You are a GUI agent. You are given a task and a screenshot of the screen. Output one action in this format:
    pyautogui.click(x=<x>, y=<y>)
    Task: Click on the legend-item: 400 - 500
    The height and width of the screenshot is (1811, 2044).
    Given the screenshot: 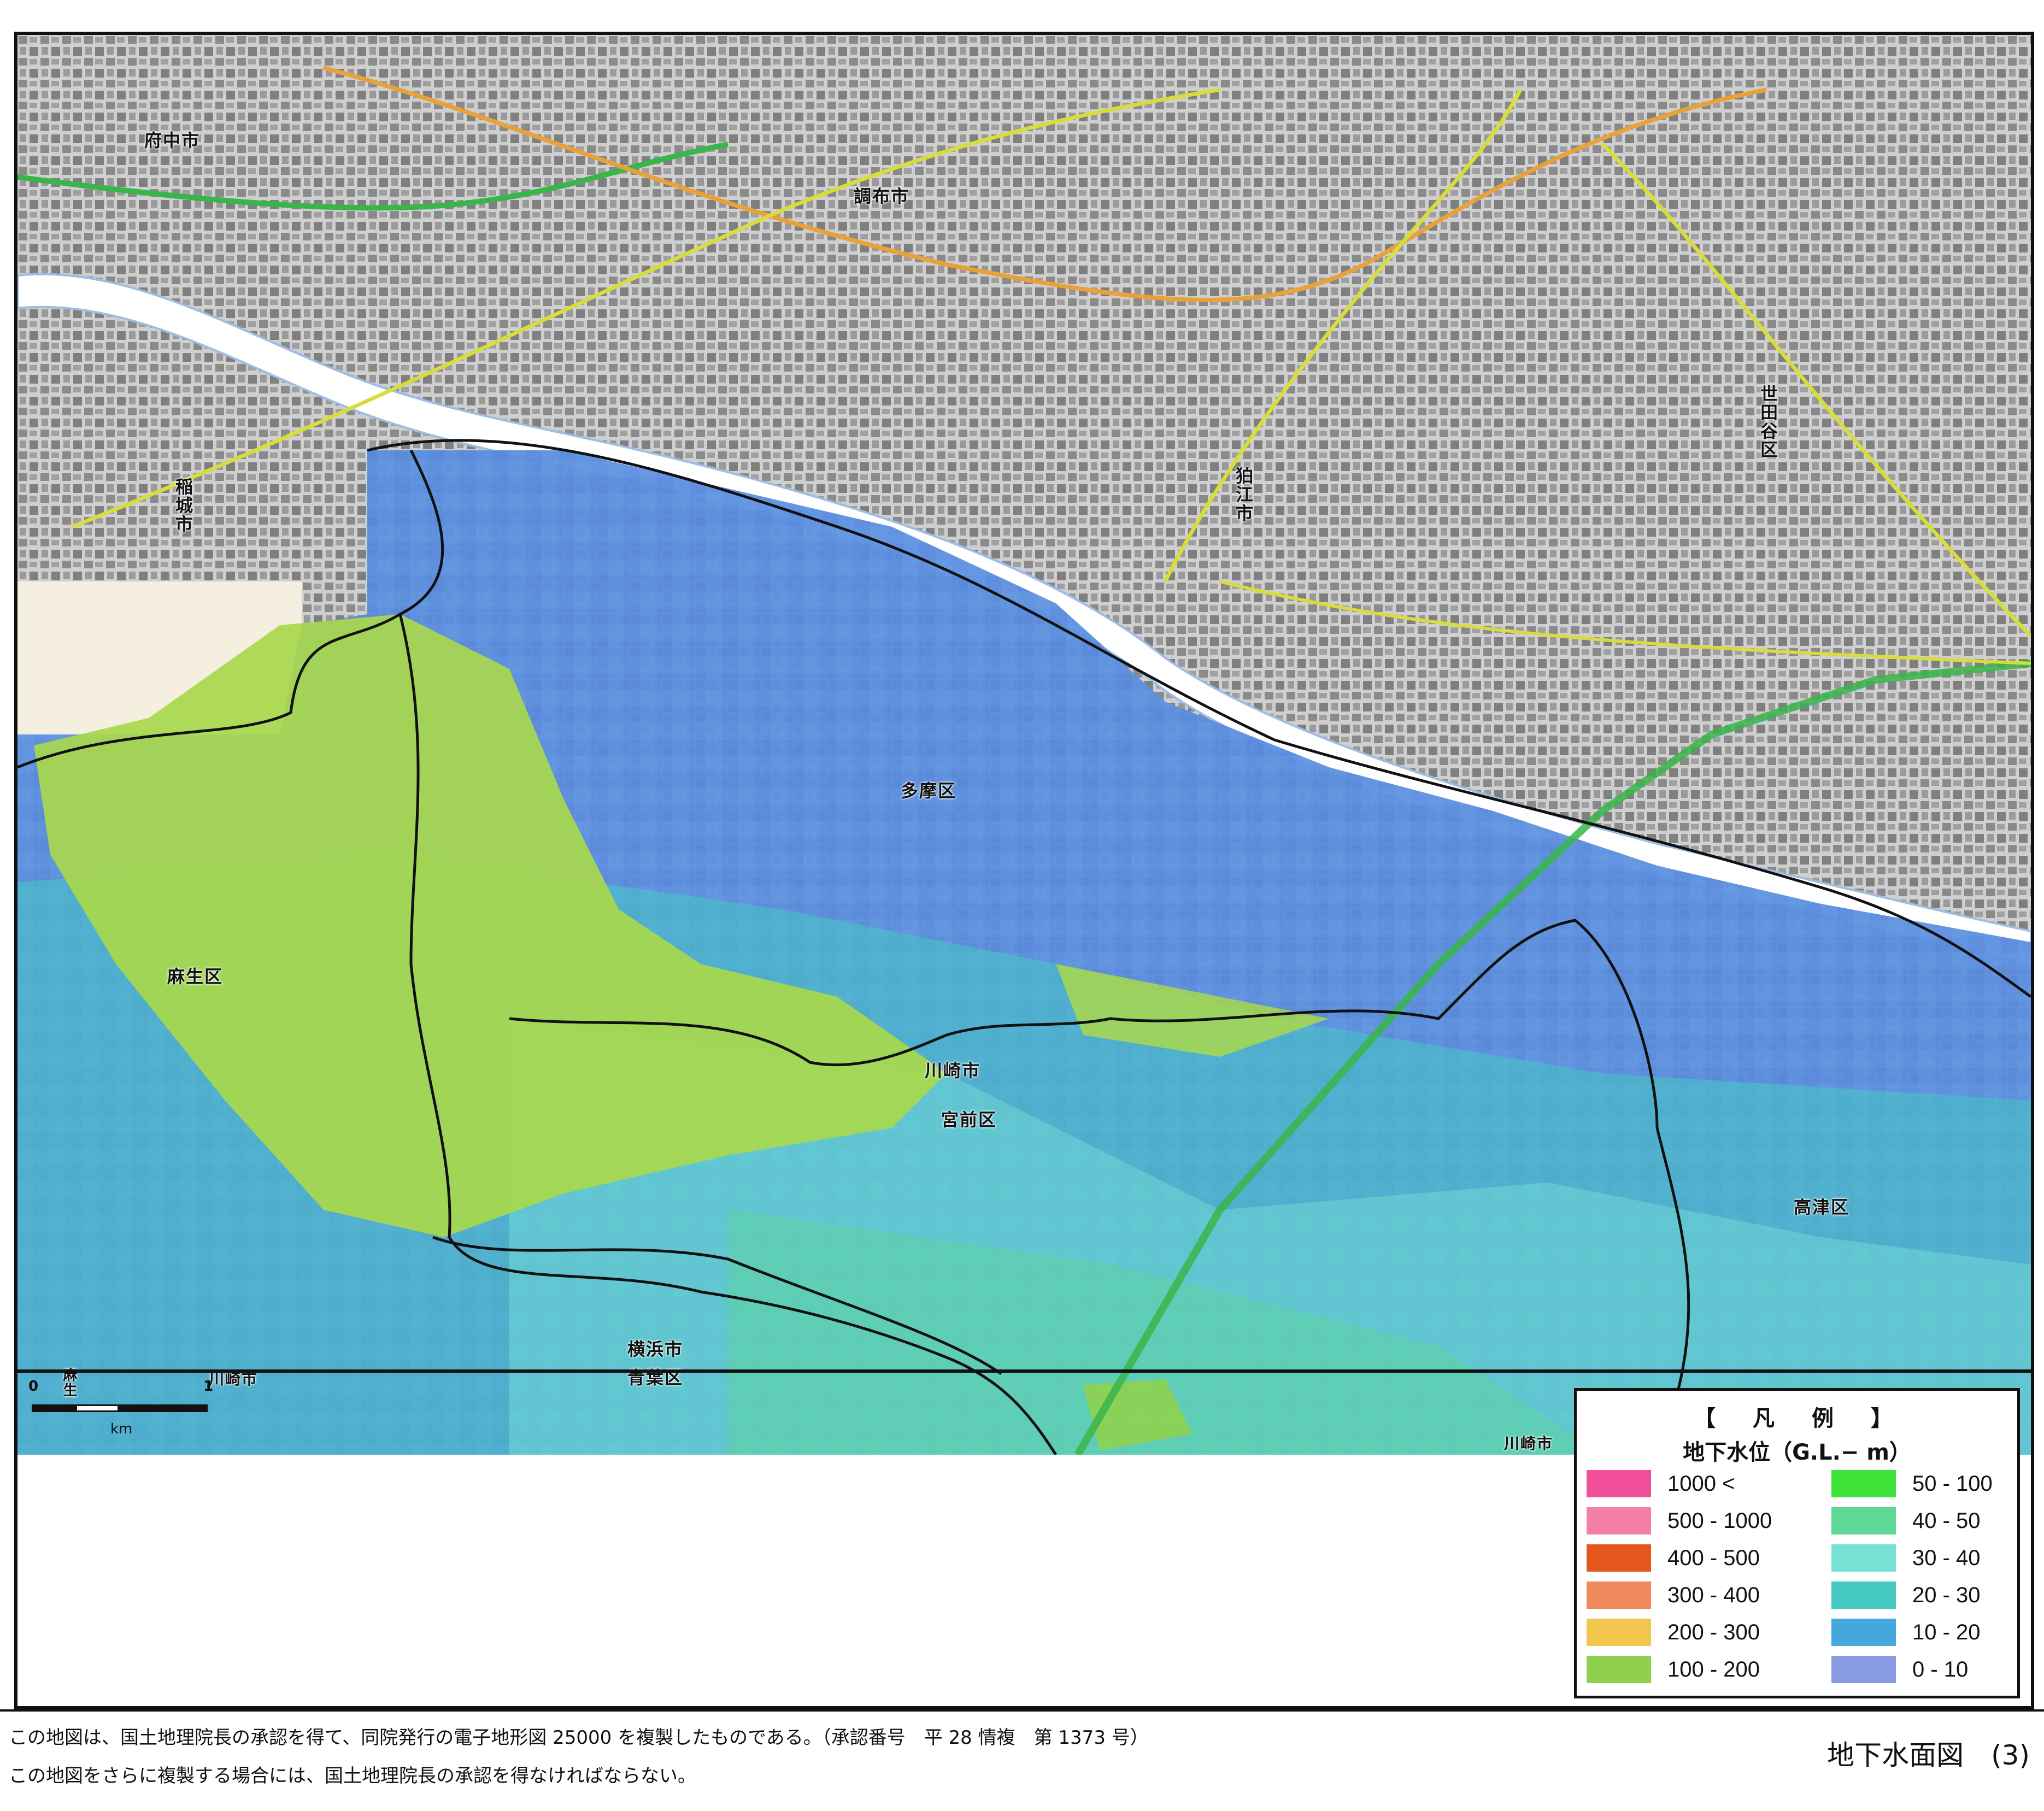 What is the action you would take?
    pyautogui.click(x=1673, y=1558)
    